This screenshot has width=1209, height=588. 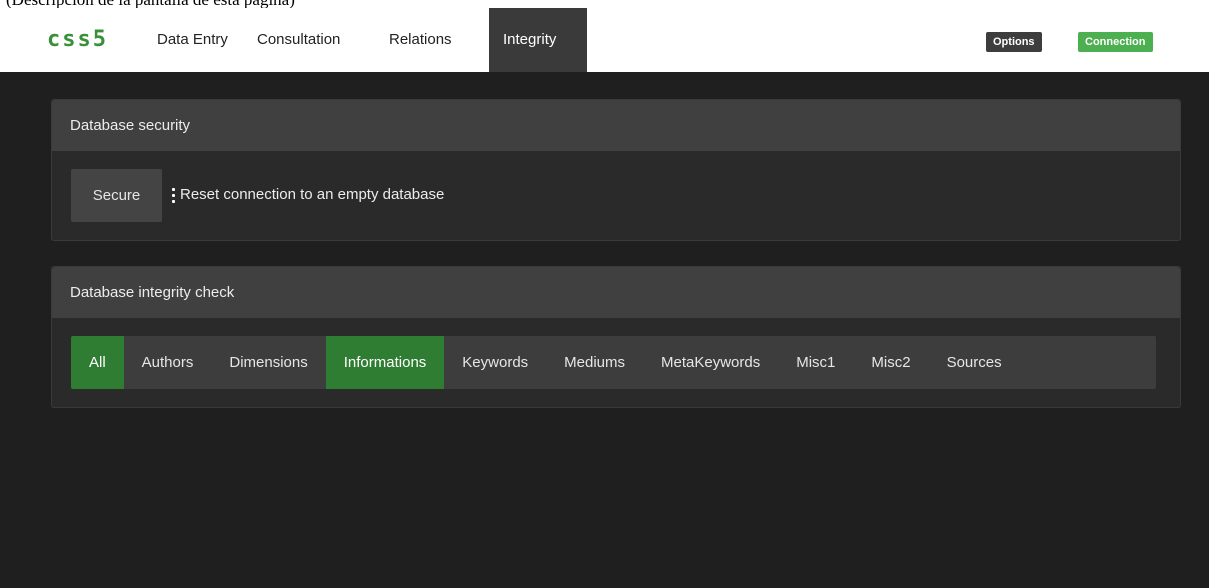 What do you see at coordinates (815, 362) in the screenshot?
I see `tab-misc1: Misc1` at bounding box center [815, 362].